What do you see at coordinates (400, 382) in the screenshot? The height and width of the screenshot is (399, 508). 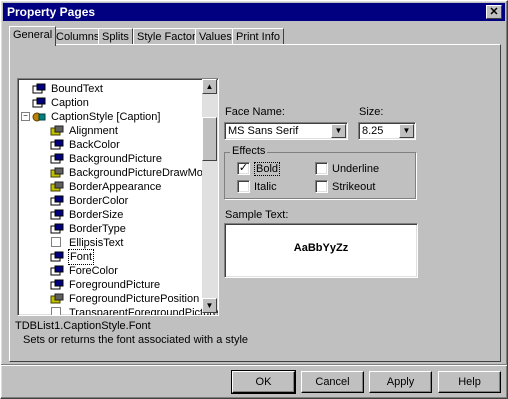 I see `apply-button: Apply` at bounding box center [400, 382].